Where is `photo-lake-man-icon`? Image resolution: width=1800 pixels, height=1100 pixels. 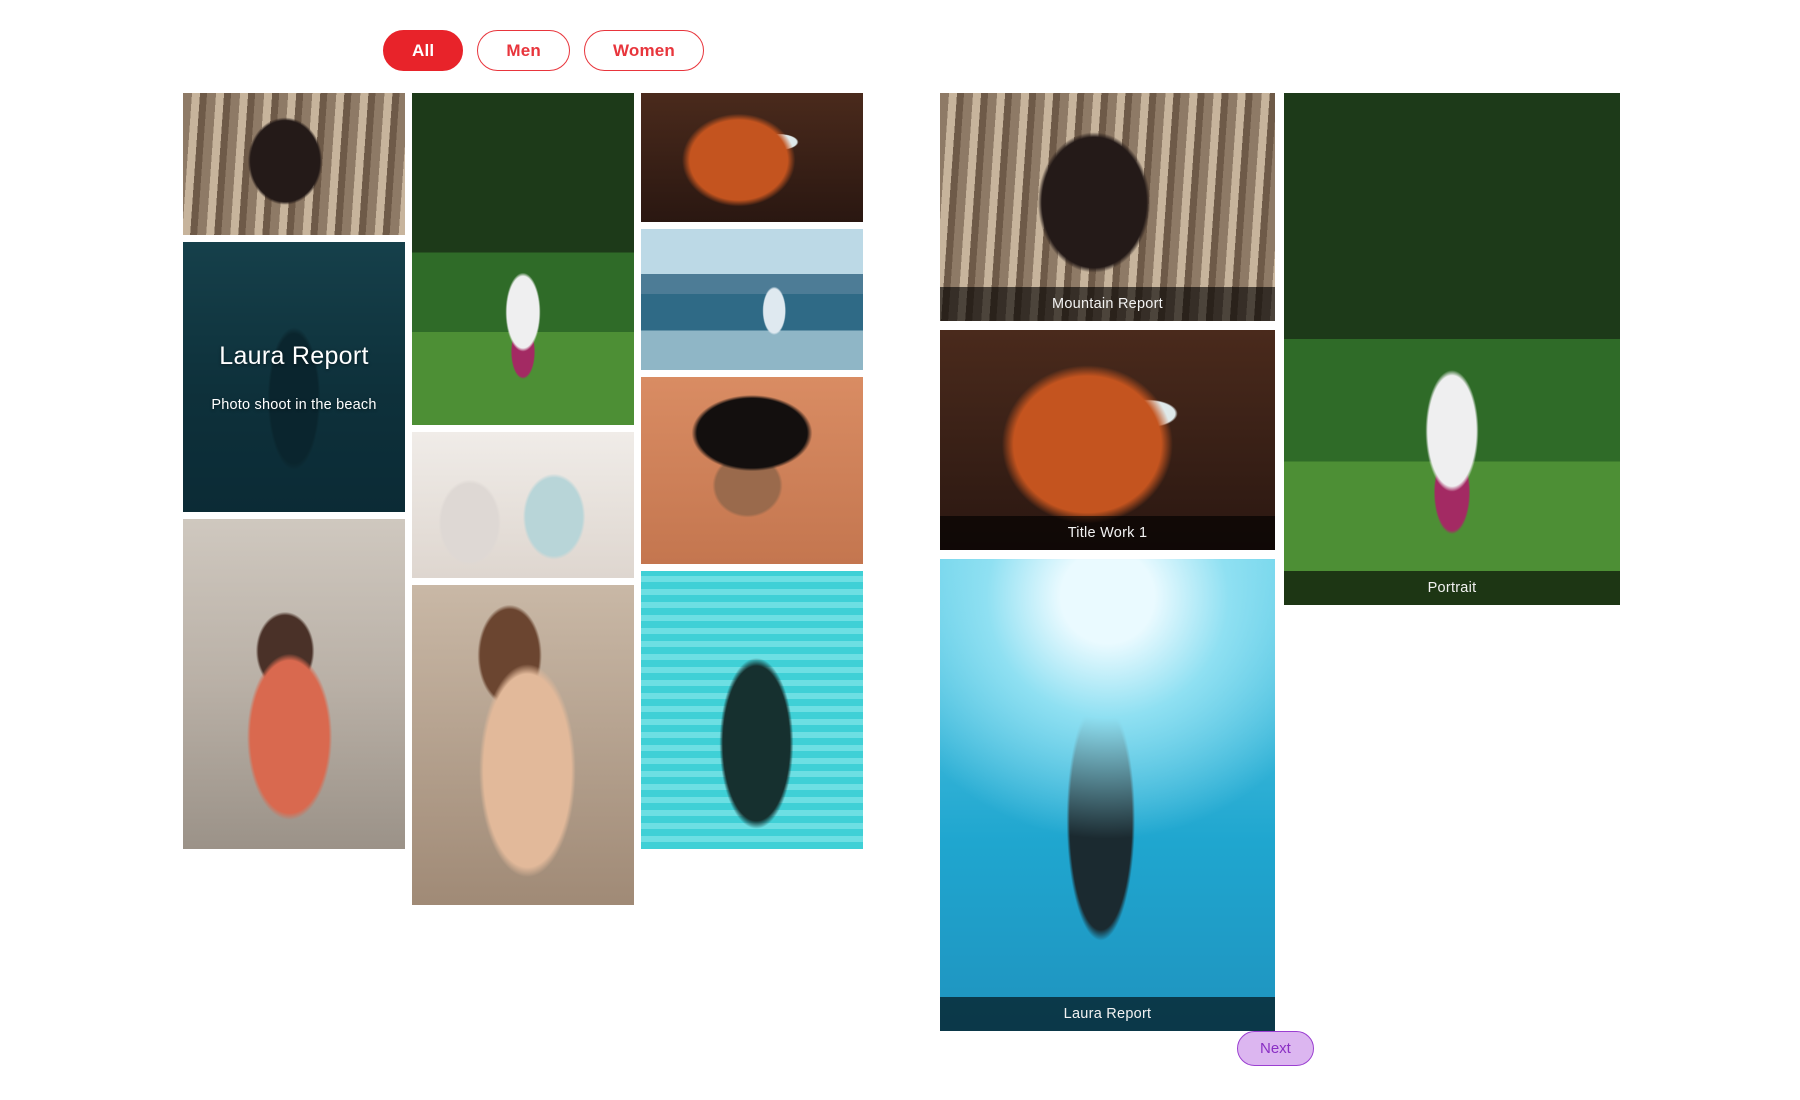 photo-lake-man-icon is located at coordinates (752, 299).